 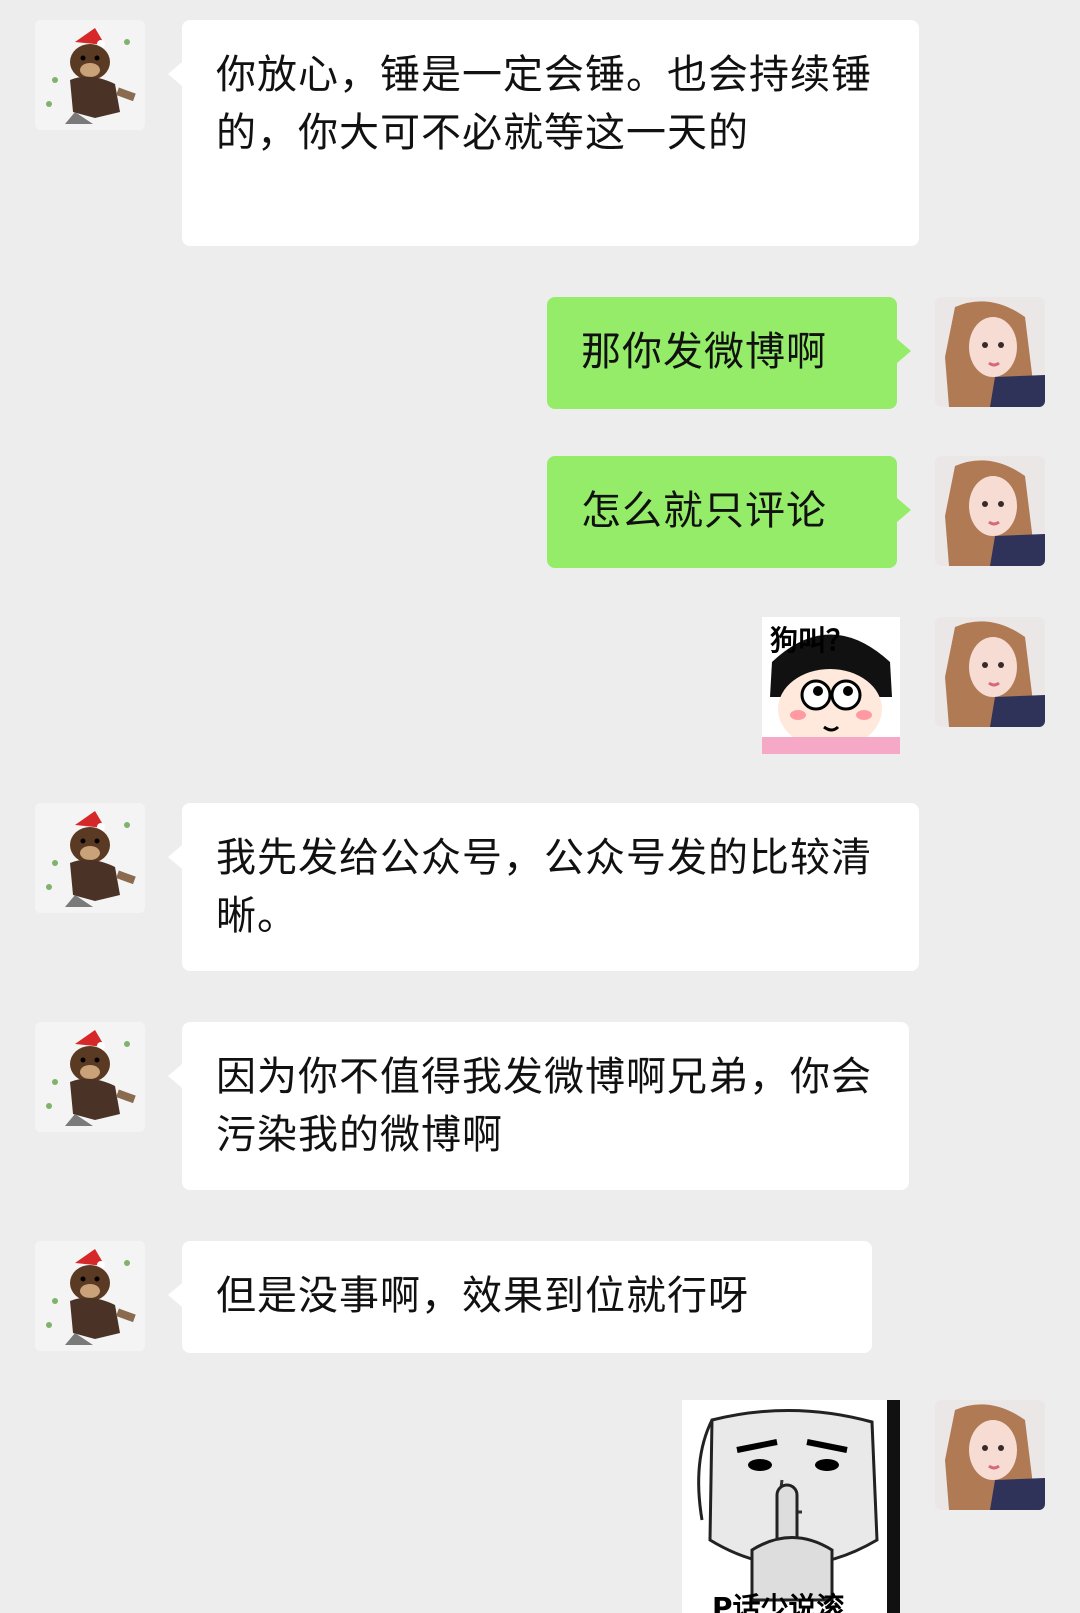 What do you see at coordinates (831, 685) in the screenshot?
I see `girl-cartoon-sticker: 狗叫？` at bounding box center [831, 685].